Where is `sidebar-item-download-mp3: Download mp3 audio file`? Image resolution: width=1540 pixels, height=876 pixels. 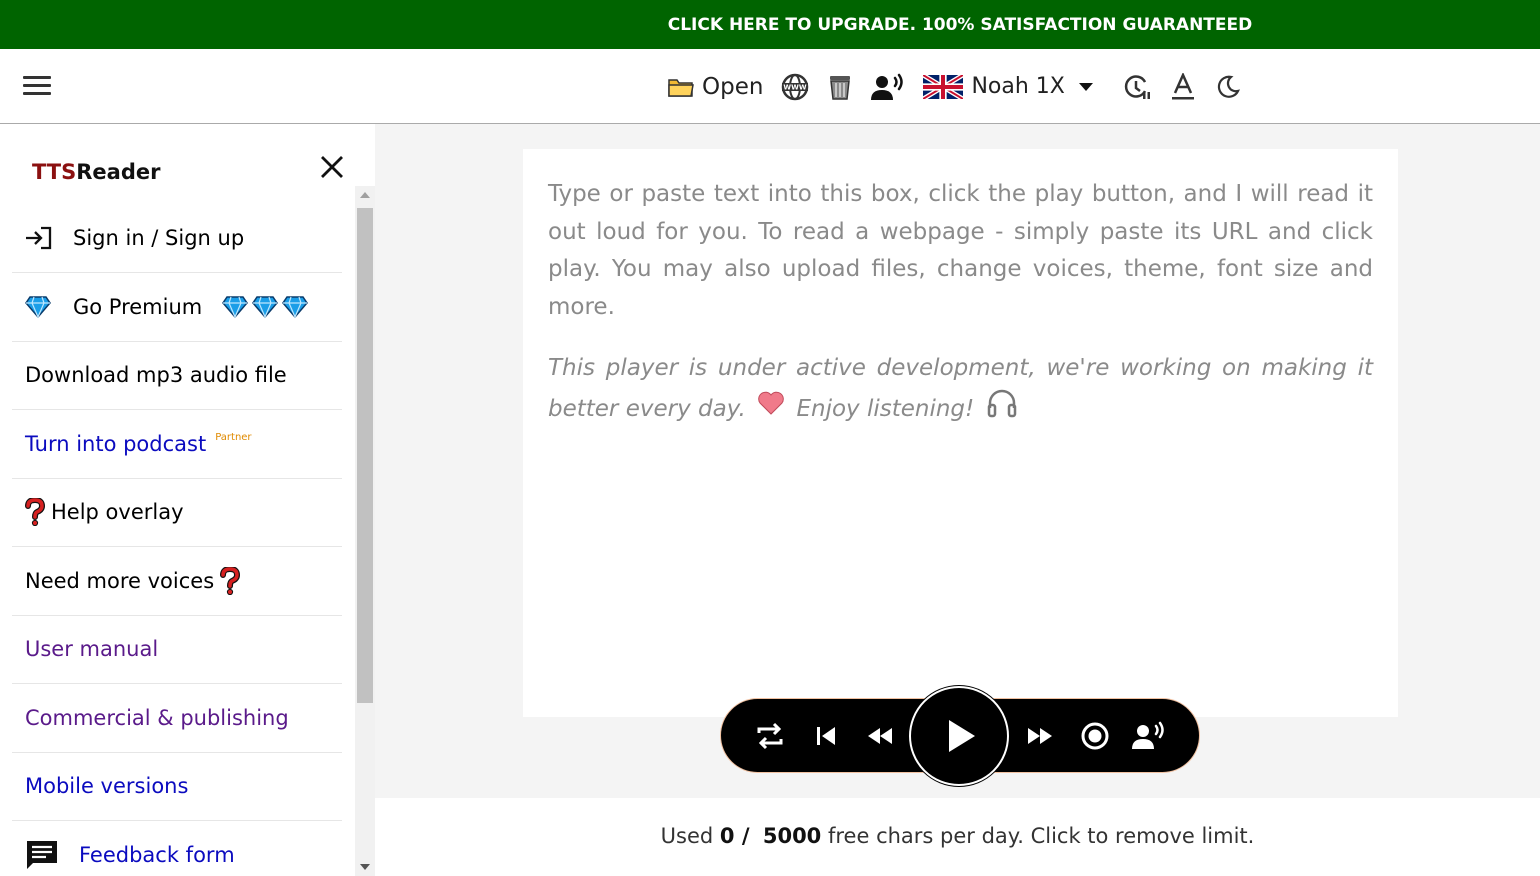
sidebar-item-download-mp3: Download mp3 audio file is located at coordinates (177, 376).